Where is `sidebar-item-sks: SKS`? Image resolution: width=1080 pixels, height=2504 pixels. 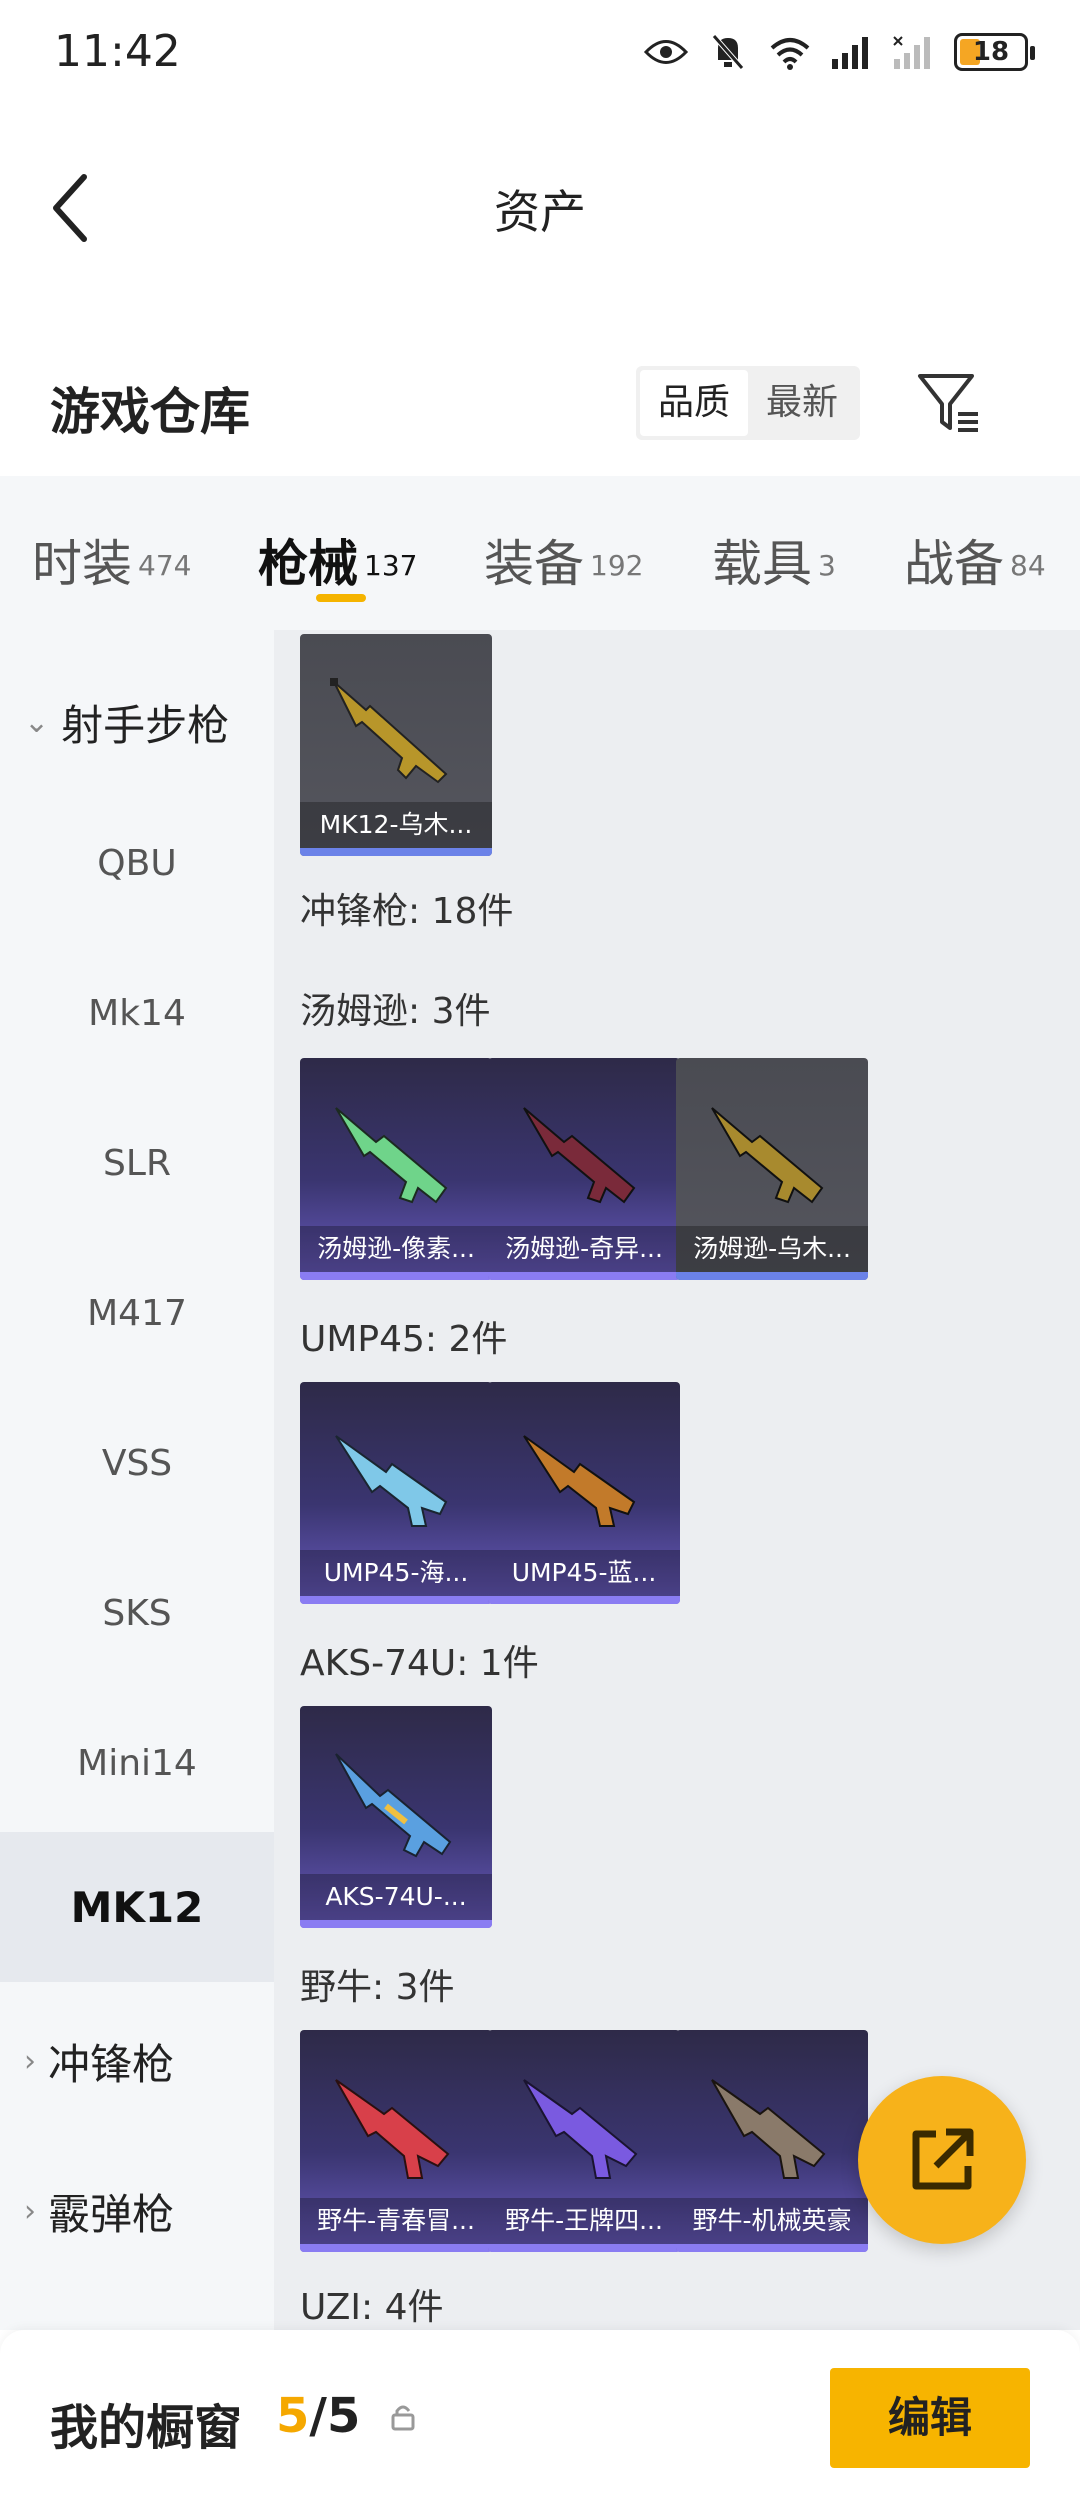
sidebar-item-sks: SKS is located at coordinates (137, 1613).